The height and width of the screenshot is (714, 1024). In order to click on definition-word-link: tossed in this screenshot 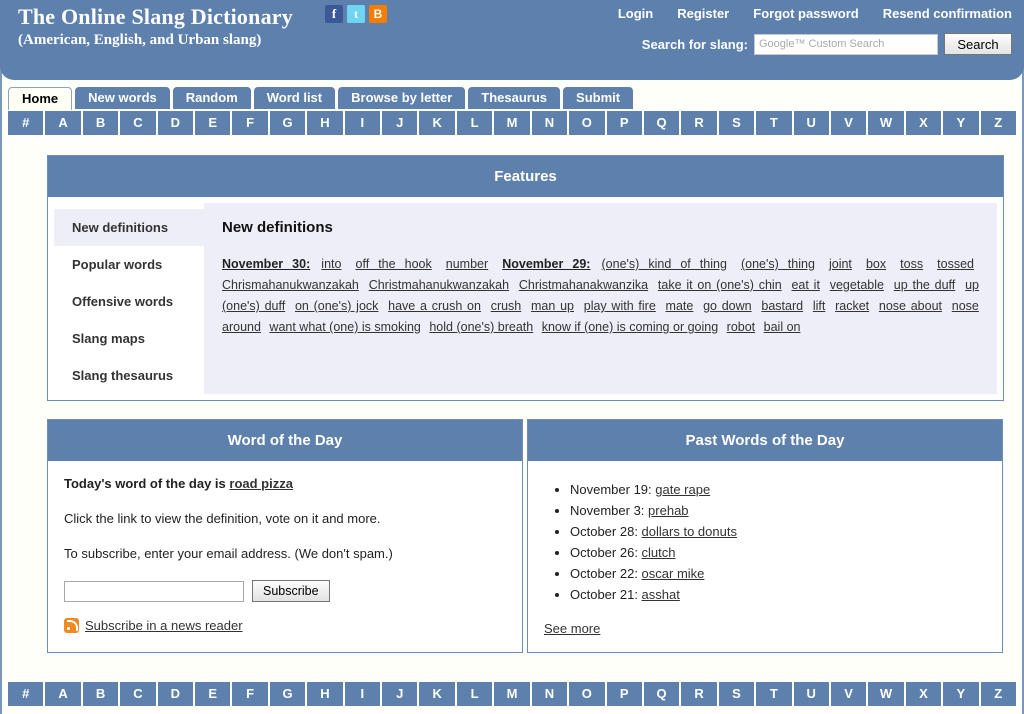, I will do `click(955, 264)`.